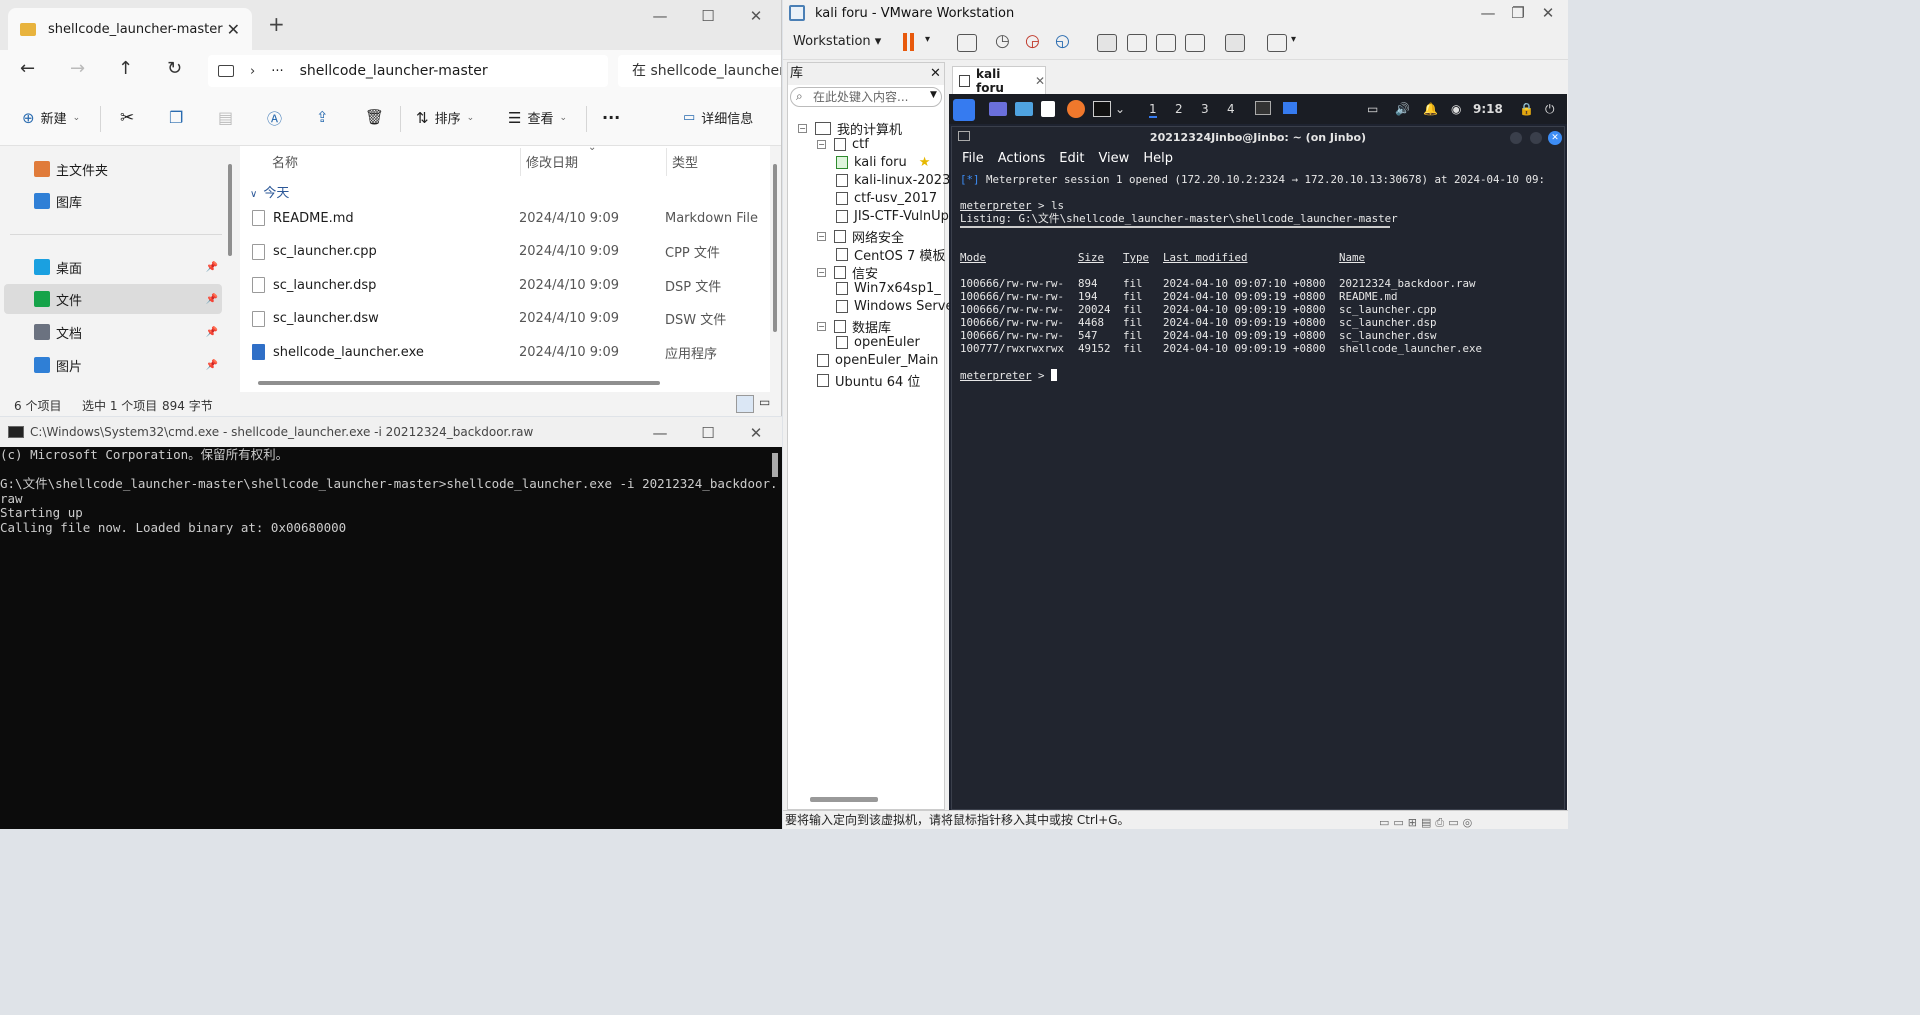  I want to click on pause-icon, so click(905, 42).